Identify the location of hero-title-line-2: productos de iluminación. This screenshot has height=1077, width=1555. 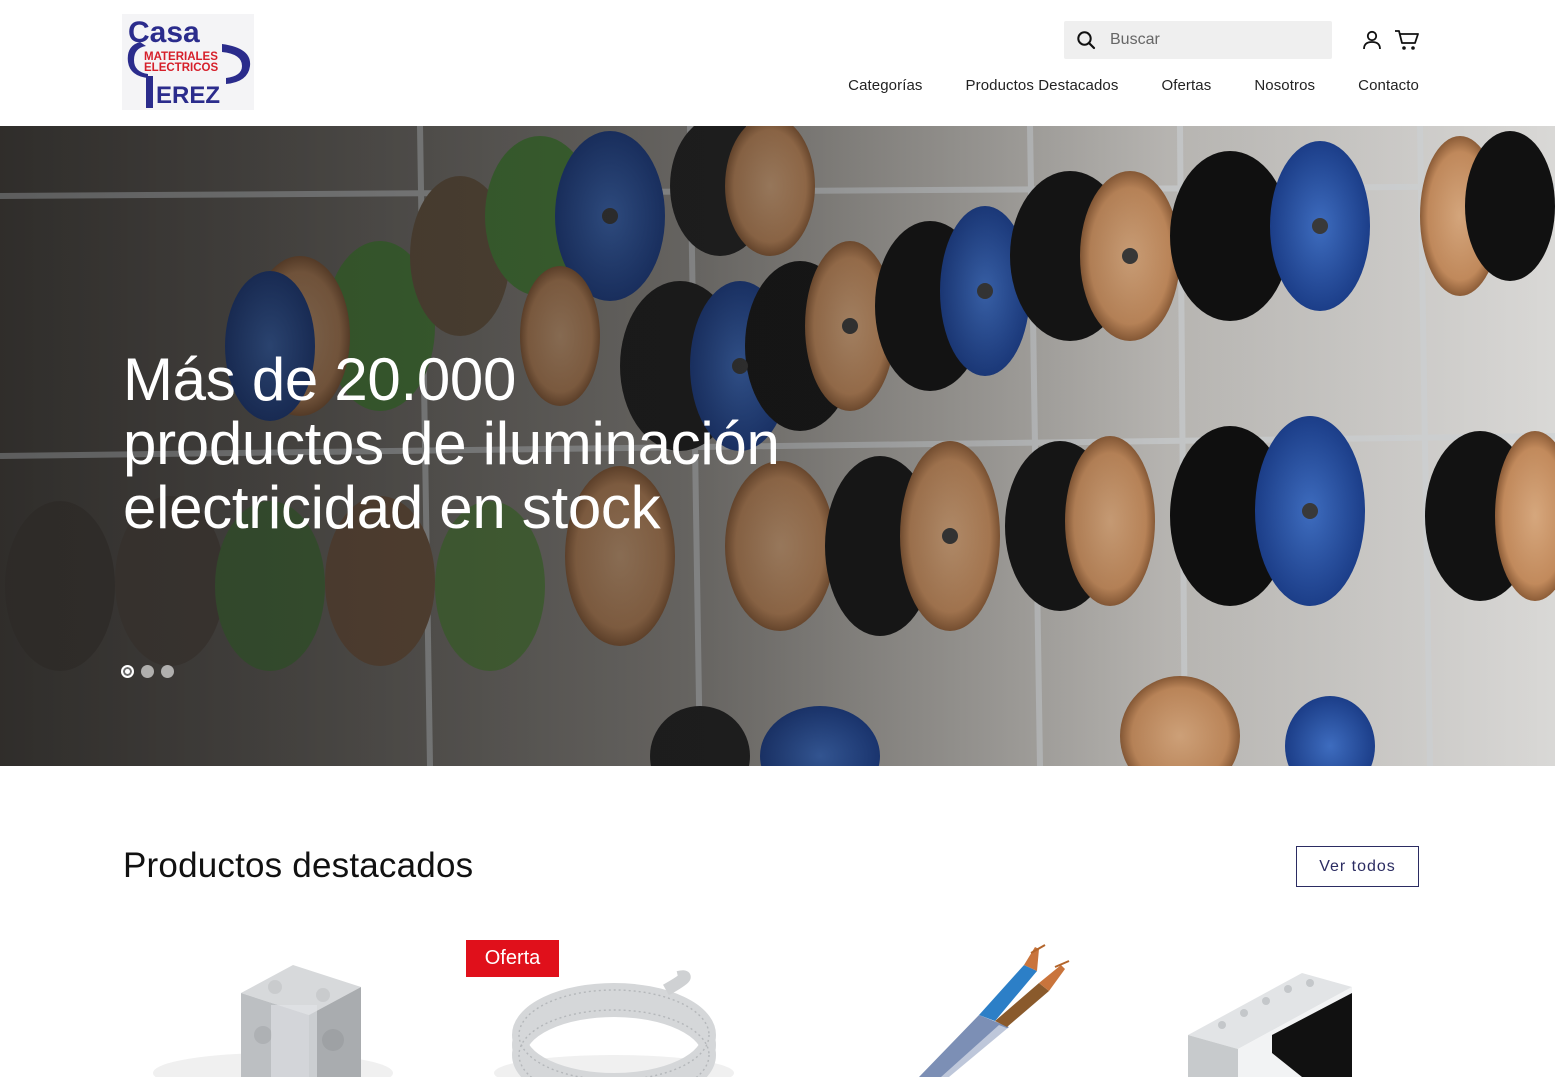
(451, 443).